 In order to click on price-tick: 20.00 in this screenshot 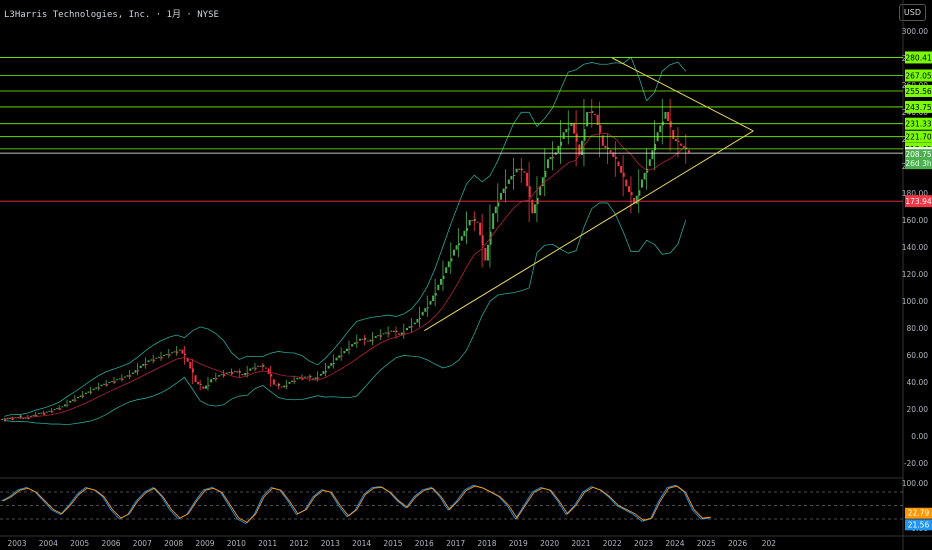, I will do `click(918, 409)`.